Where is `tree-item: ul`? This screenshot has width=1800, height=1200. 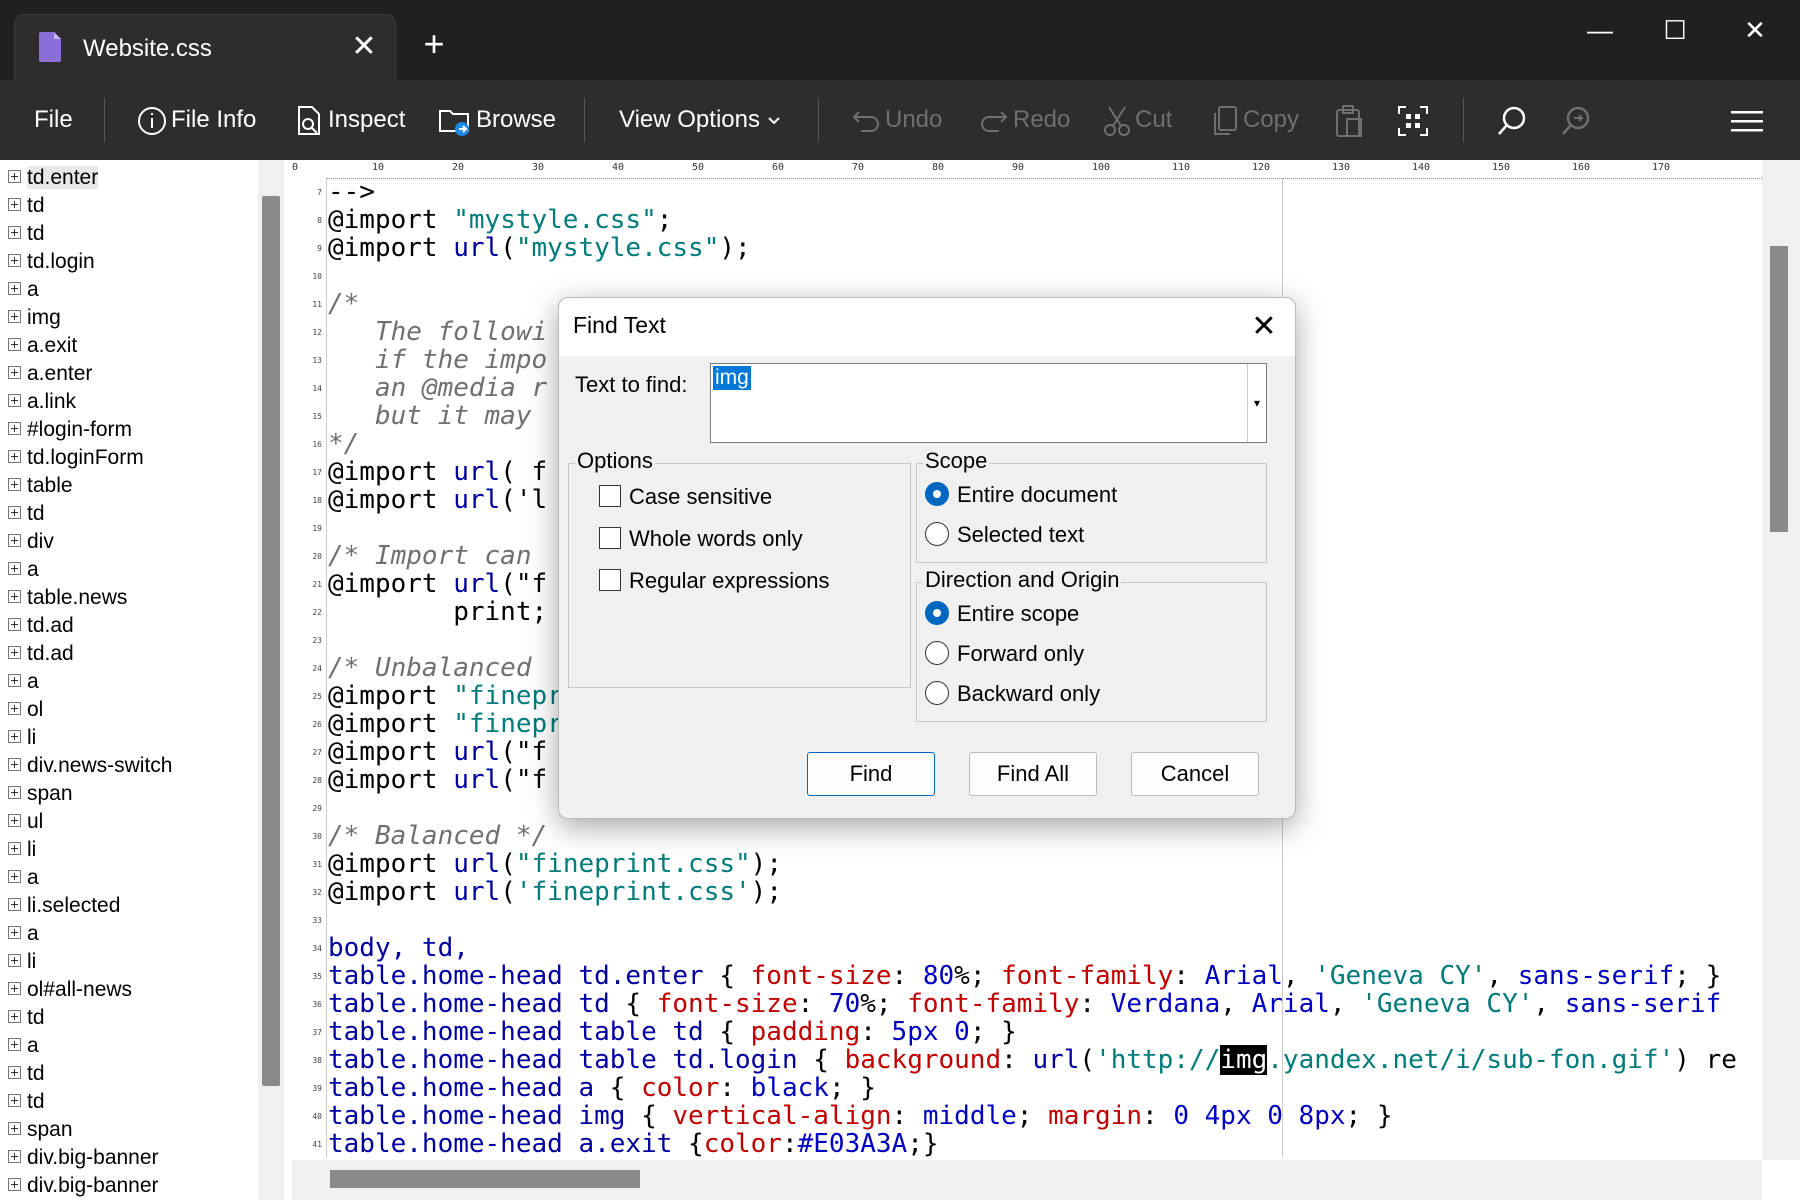 tree-item: ul is located at coordinates (25, 822).